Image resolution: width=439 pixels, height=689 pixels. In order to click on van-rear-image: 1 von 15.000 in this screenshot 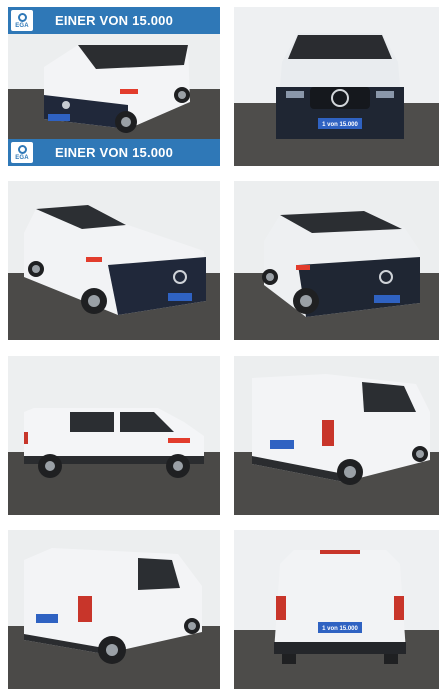, I will do `click(336, 609)`.